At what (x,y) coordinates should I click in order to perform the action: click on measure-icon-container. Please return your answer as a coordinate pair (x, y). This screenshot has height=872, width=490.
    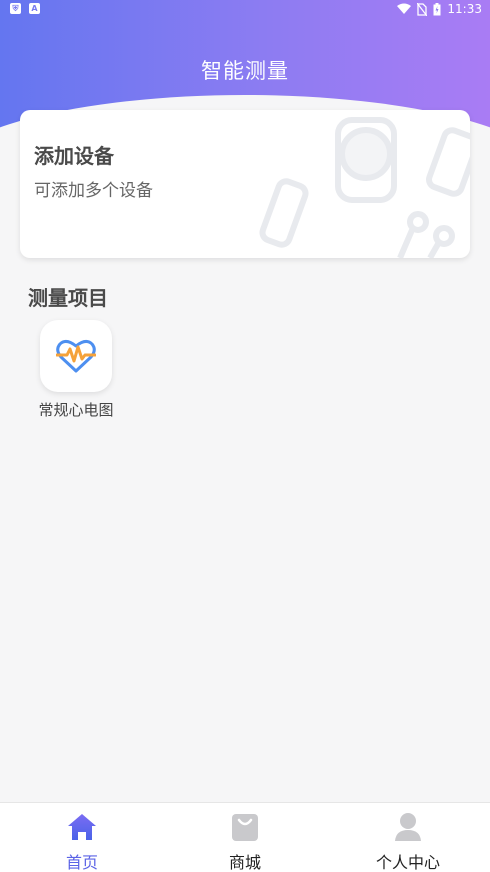
    Looking at the image, I should click on (76, 356).